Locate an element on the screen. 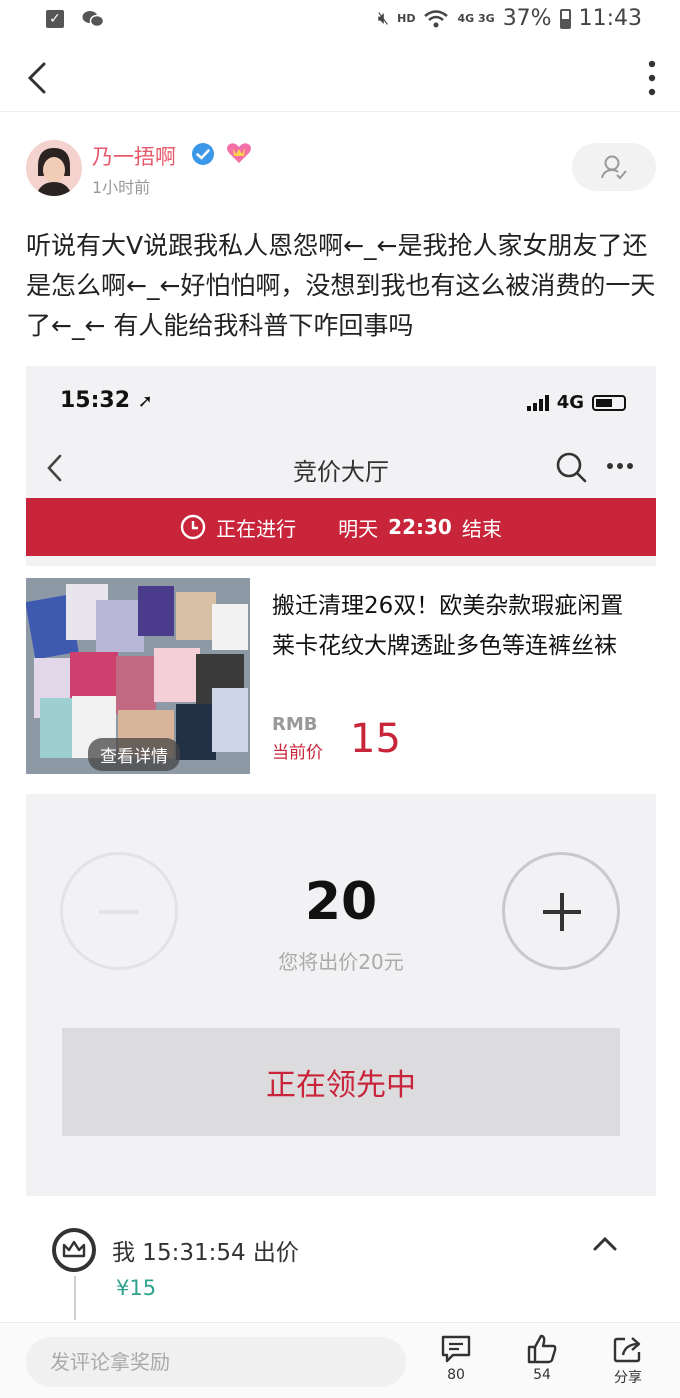  avatar-image is located at coordinates (54, 168).